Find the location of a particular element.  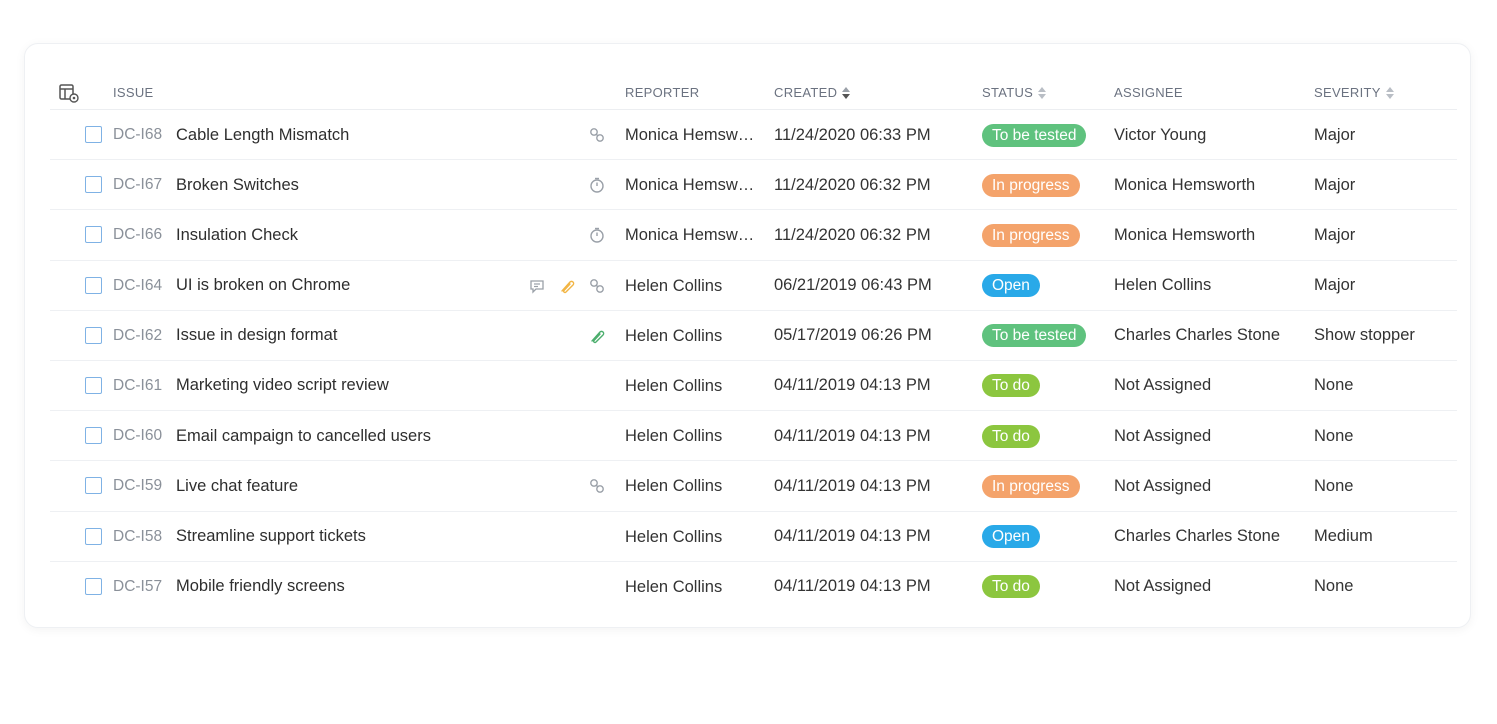

issue-title: Issue in design format is located at coordinates (256, 336).